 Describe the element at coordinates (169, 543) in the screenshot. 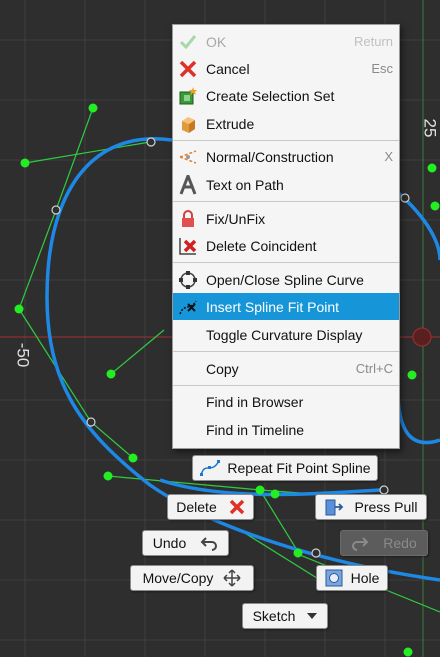

I see `button-label: Undo` at that location.